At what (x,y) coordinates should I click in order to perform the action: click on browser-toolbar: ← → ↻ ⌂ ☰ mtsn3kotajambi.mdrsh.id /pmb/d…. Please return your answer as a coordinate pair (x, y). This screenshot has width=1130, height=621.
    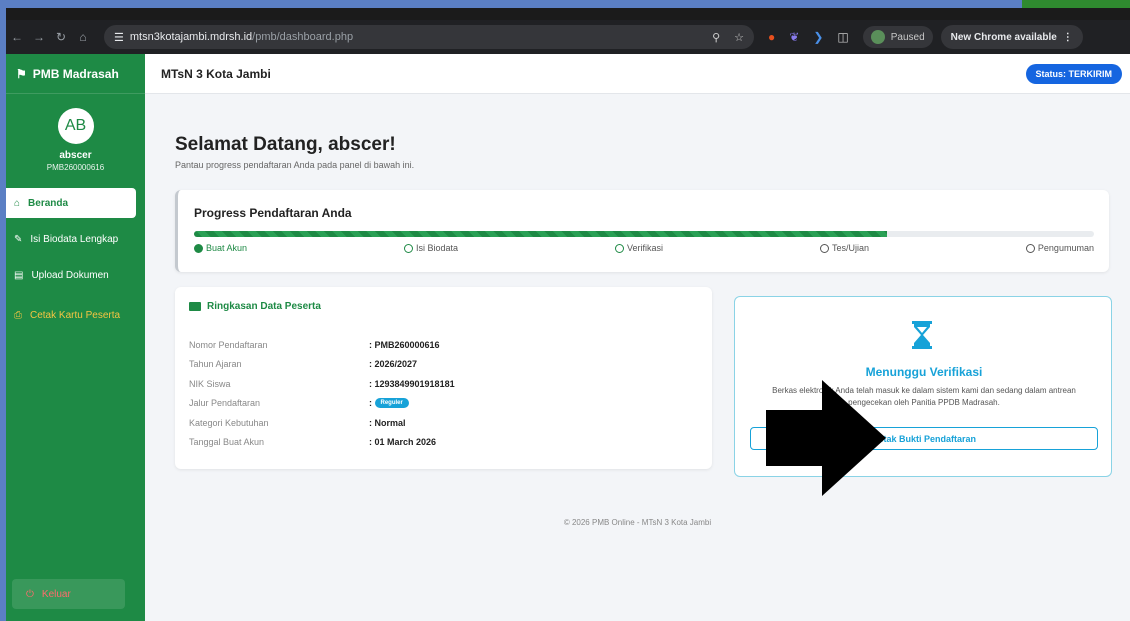
    Looking at the image, I should click on (568, 37).